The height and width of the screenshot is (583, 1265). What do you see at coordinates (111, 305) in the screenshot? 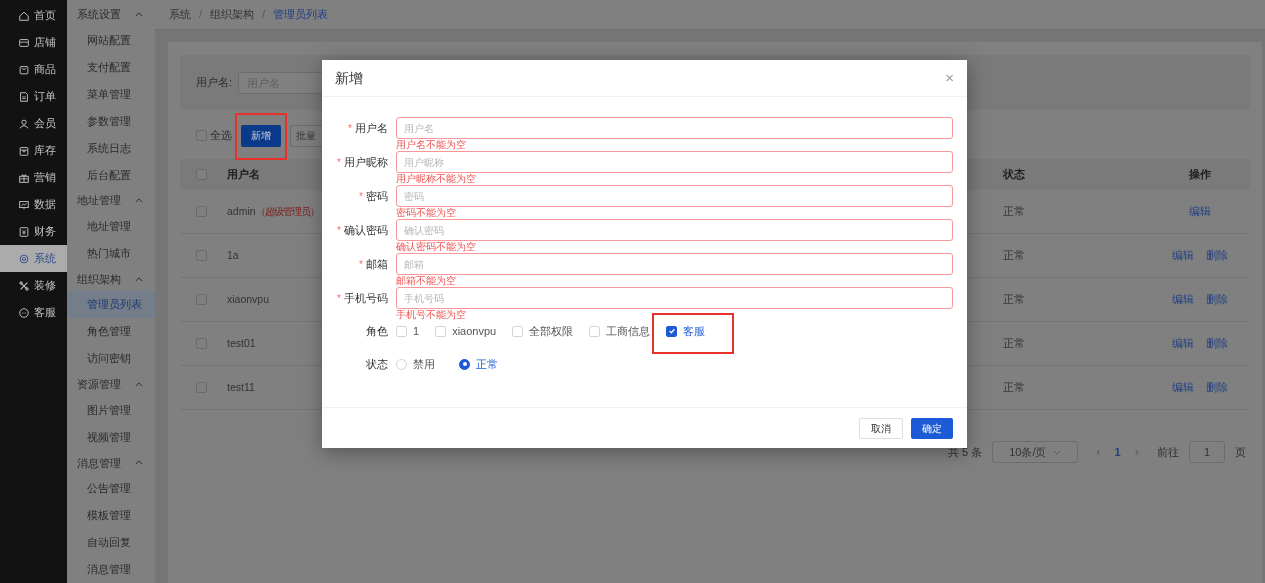
I see `submenu-item: 管理员列表` at bounding box center [111, 305].